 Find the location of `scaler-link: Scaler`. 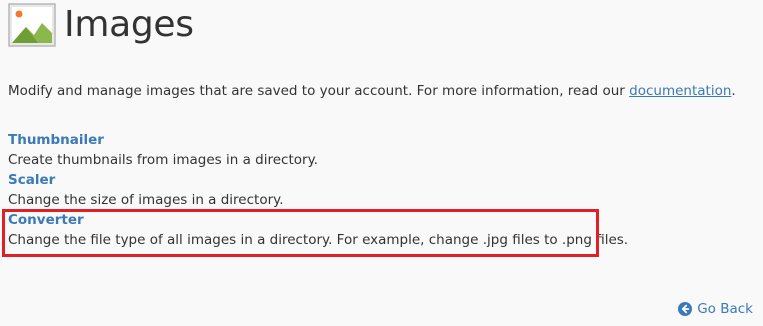

scaler-link: Scaler is located at coordinates (318, 180).